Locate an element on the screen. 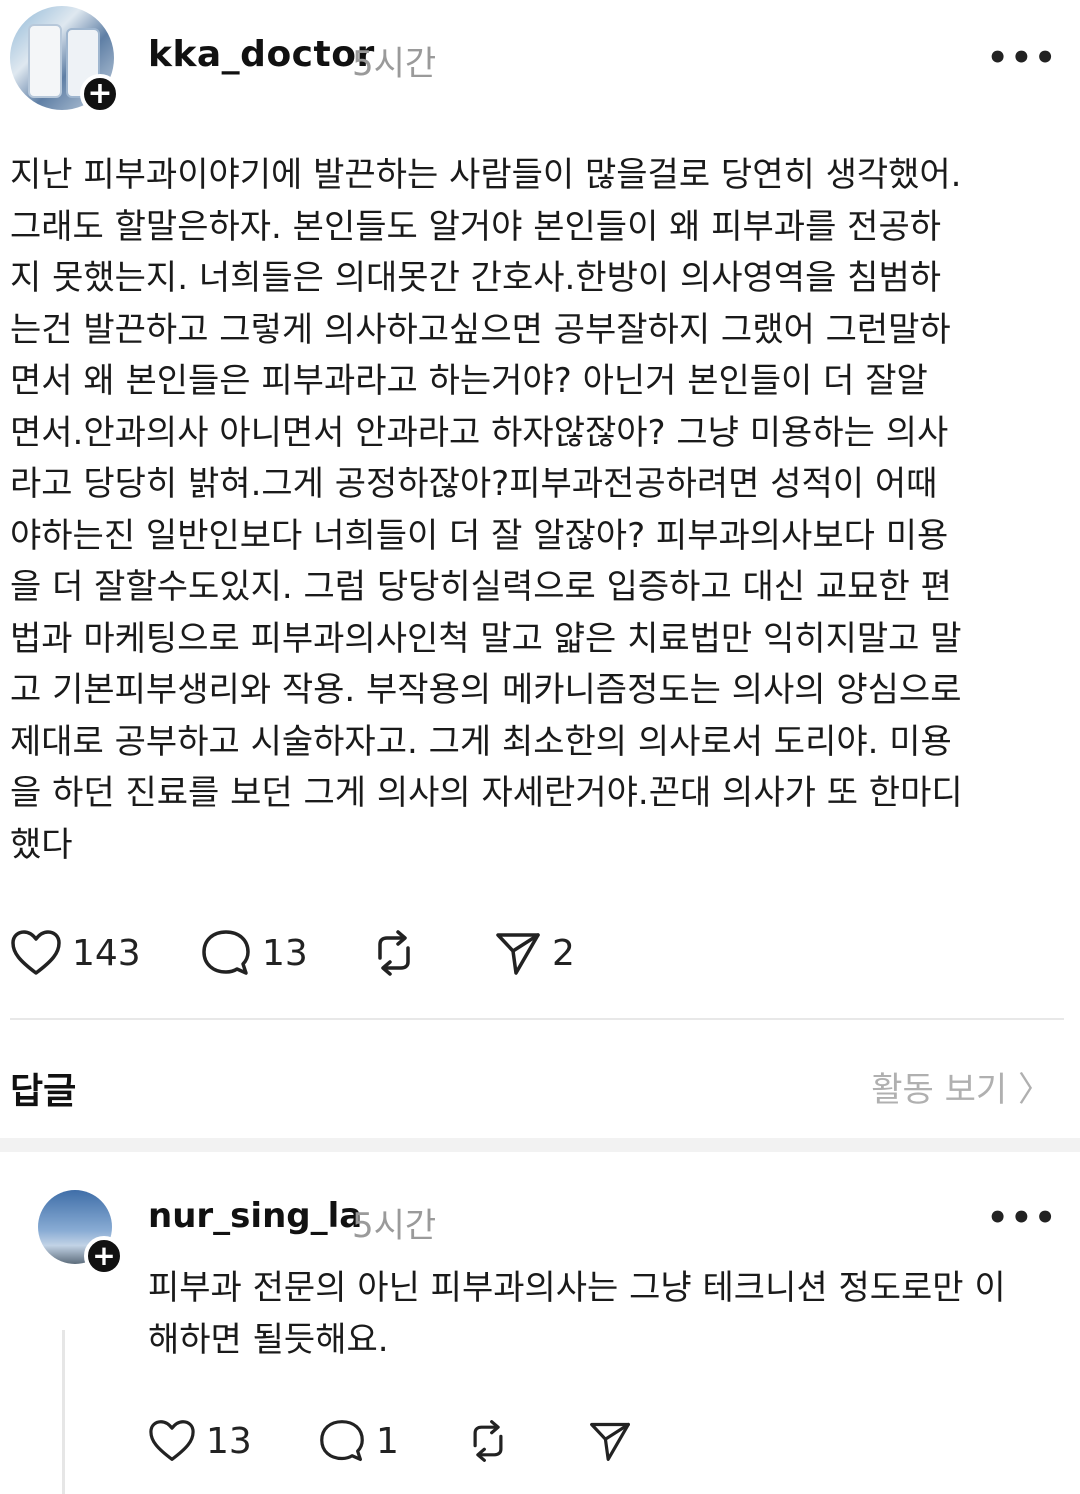 This screenshot has height=1494, width=1080. post-text-line: 법과 마케팅으로 피부과의사인척 말고 얇은 치료법만 익히지말고 말 is located at coordinates (486, 638).